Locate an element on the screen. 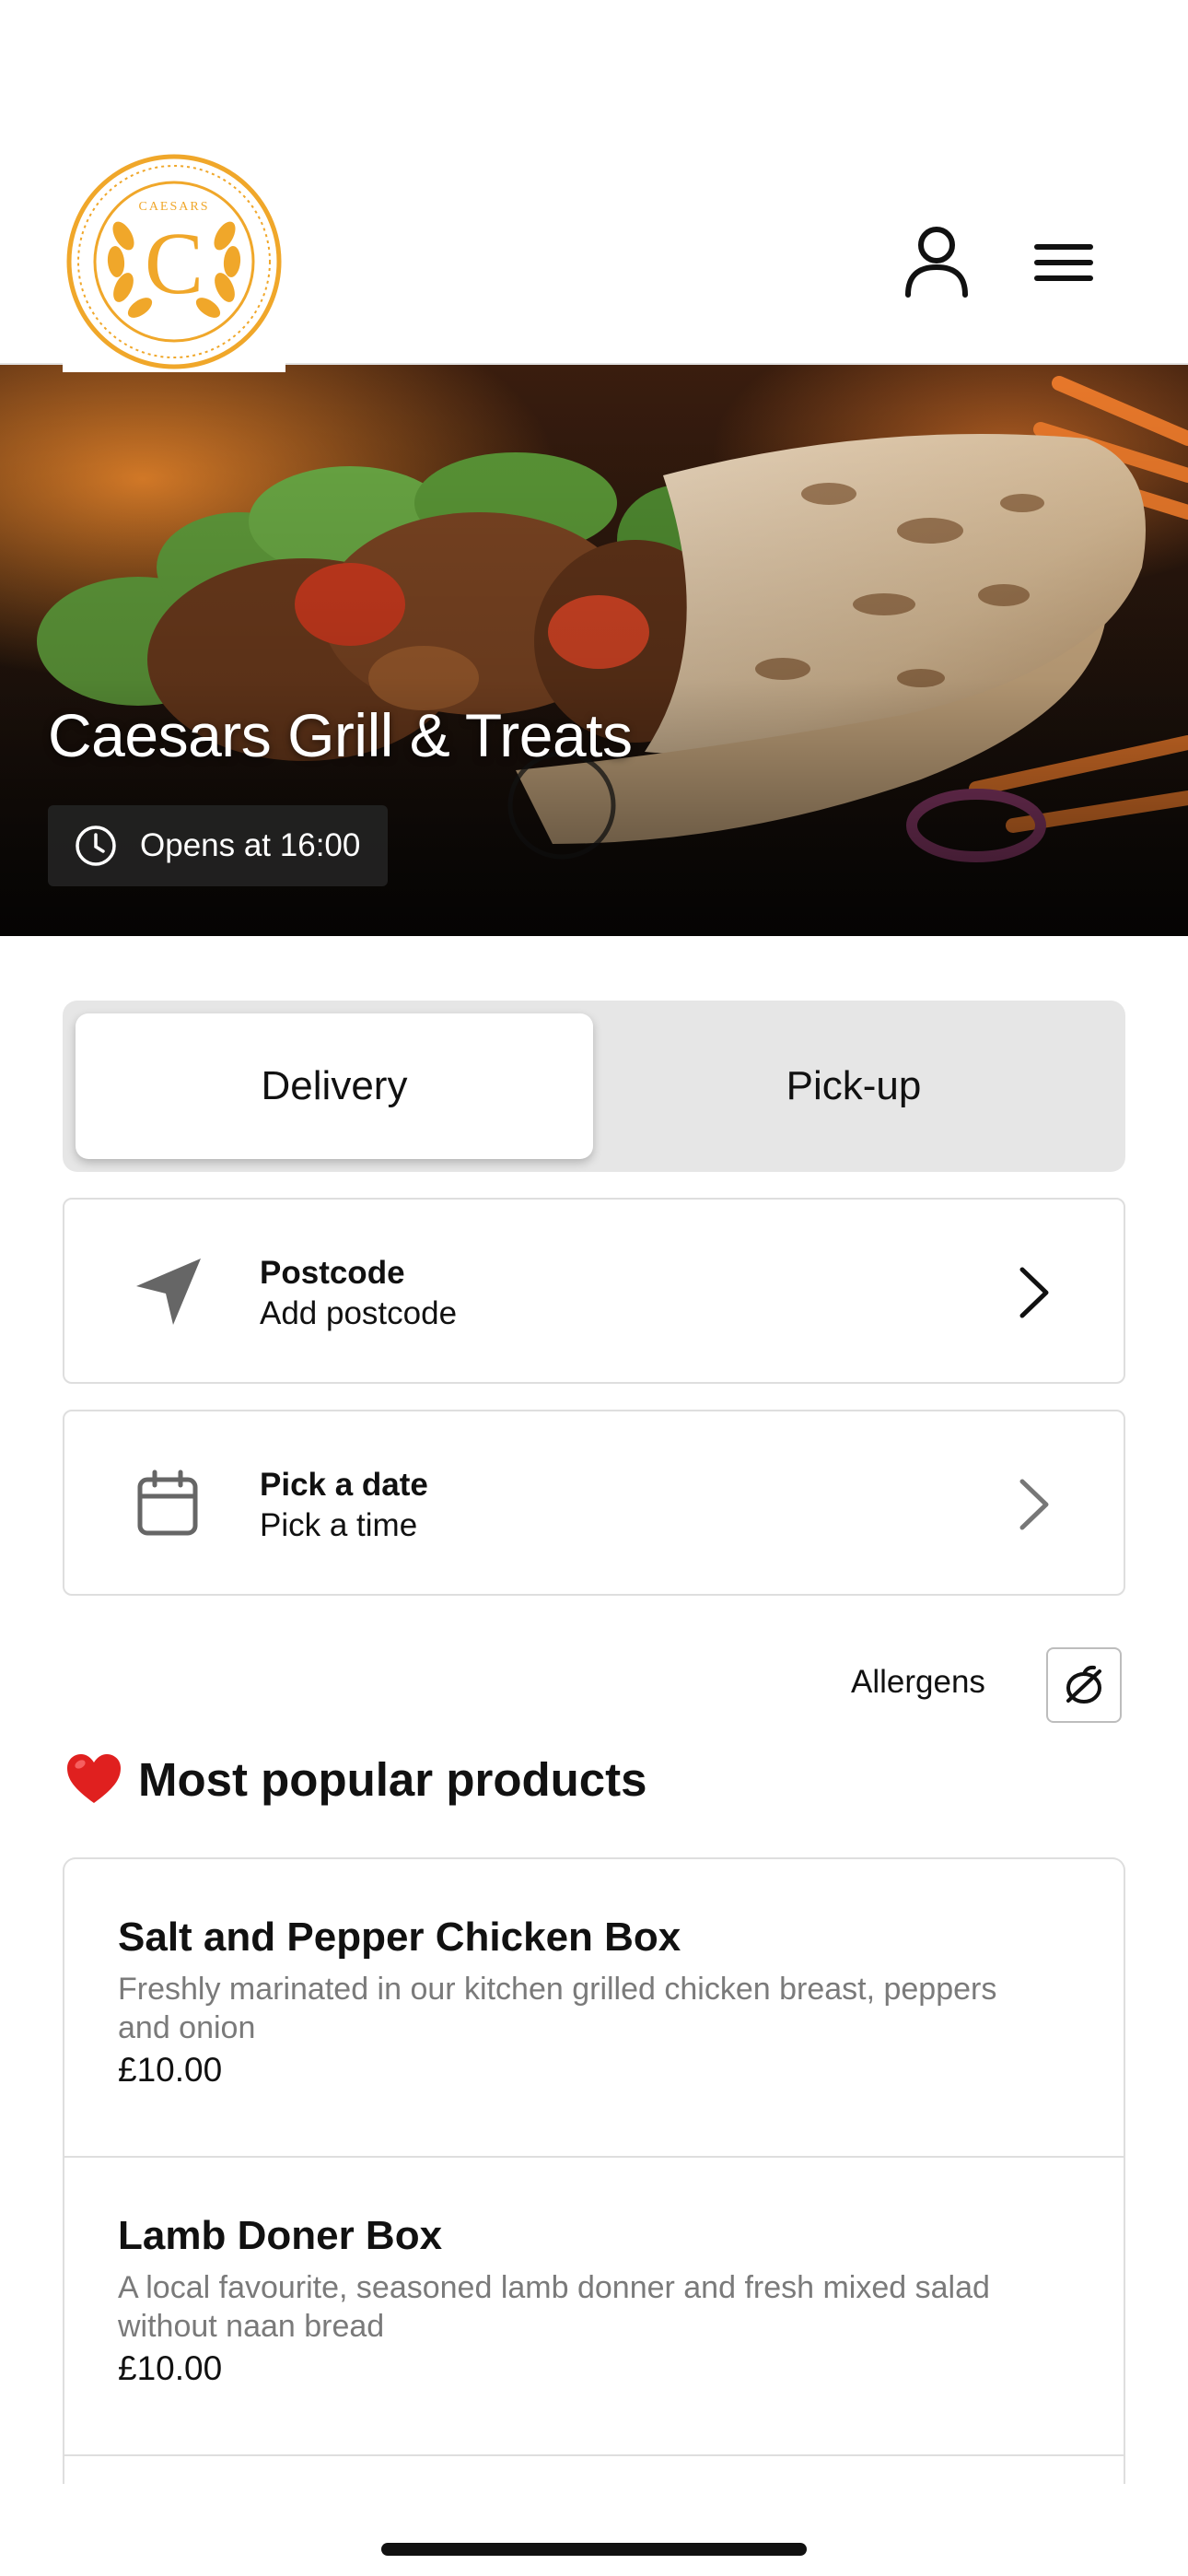 The width and height of the screenshot is (1188, 2576). allergens-button is located at coordinates (1084, 1685).